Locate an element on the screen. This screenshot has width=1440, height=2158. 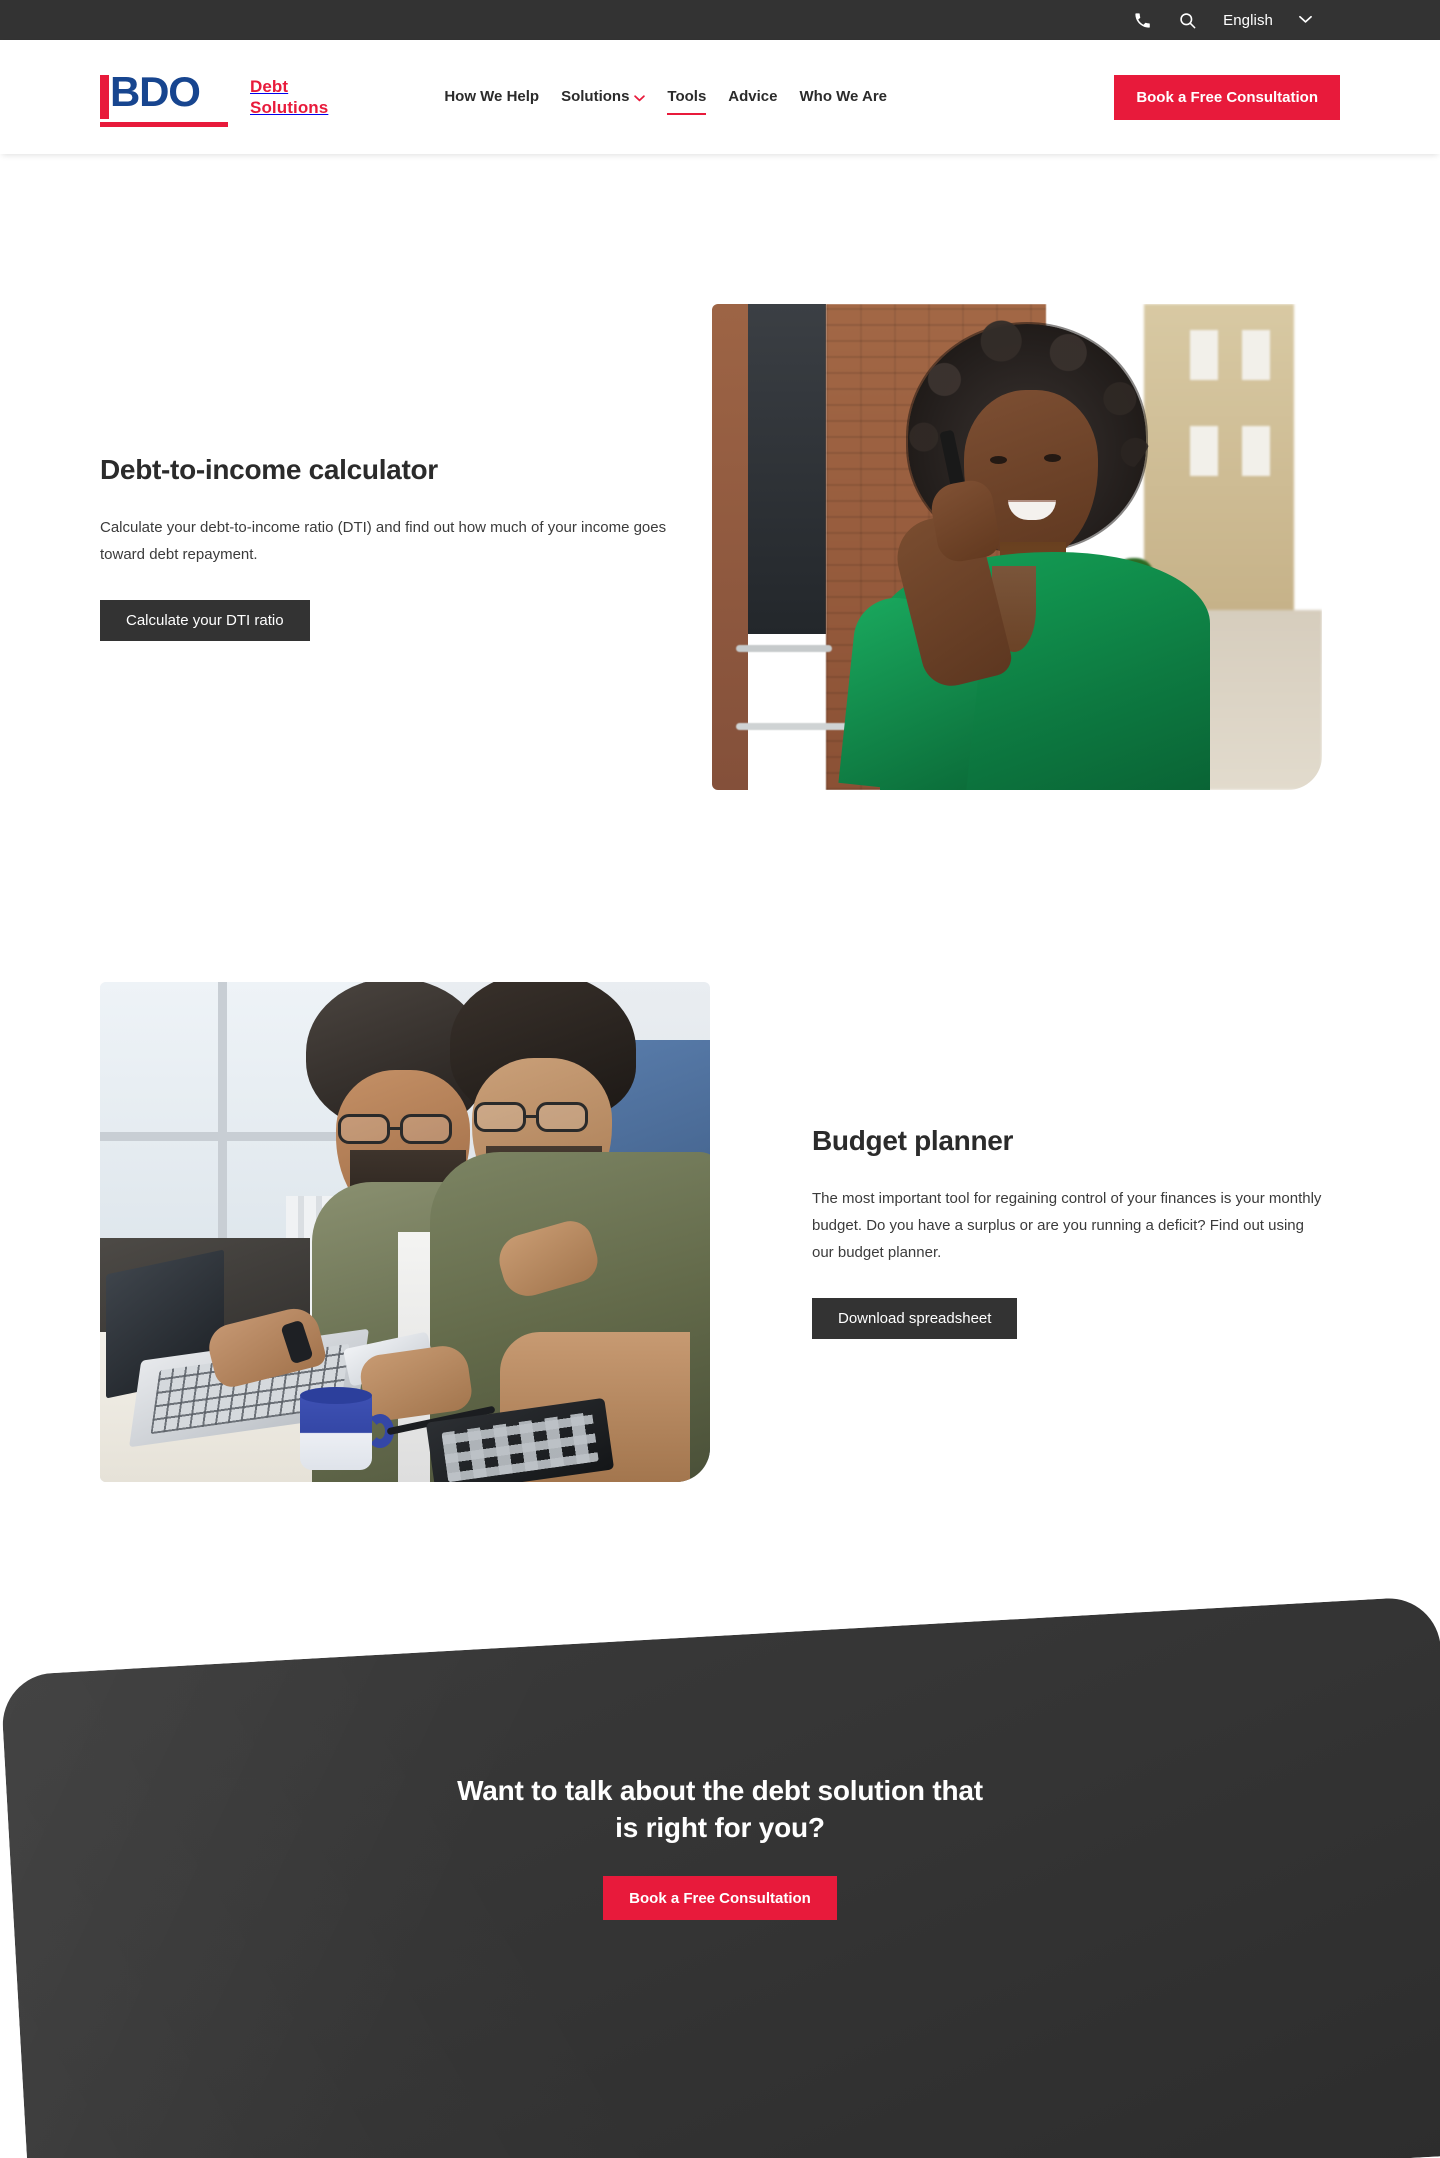
woman-on-phone-photo is located at coordinates (1017, 547).